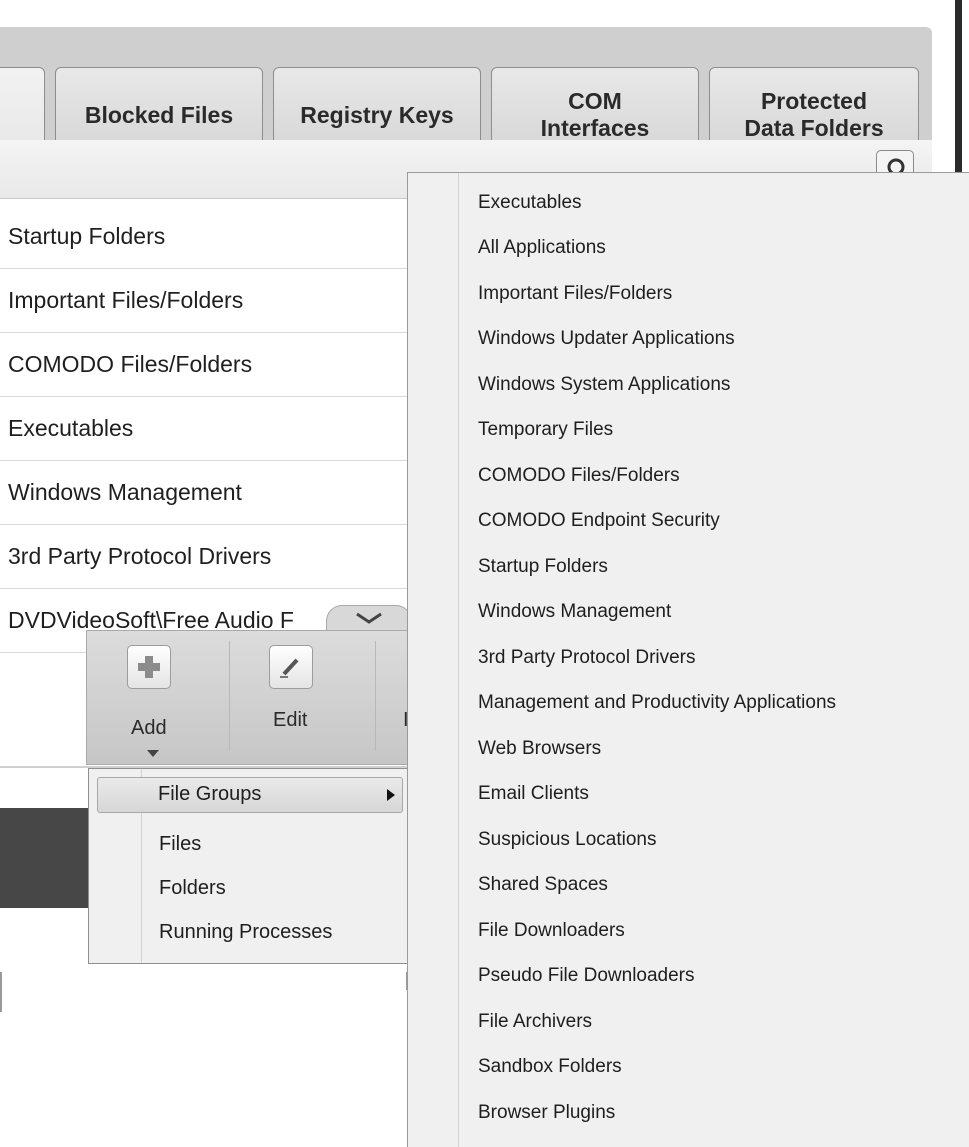 The width and height of the screenshot is (969, 1147). Describe the element at coordinates (530, 203) in the screenshot. I see `menu-item: Executables` at that location.